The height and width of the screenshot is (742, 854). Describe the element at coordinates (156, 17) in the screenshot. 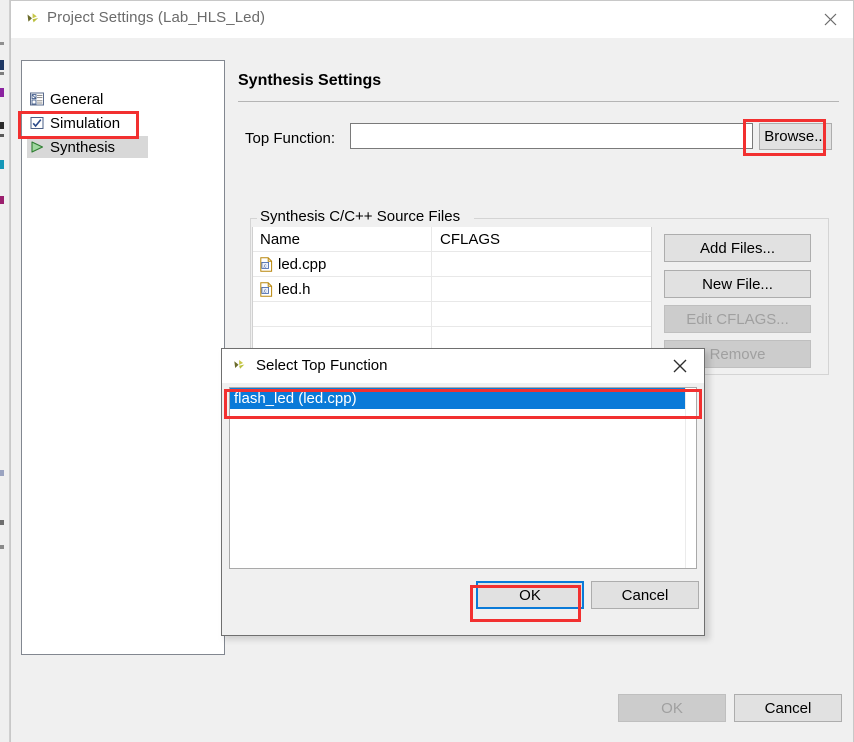

I see `window-title: Project Settings (Lab_HLS_Led)` at that location.